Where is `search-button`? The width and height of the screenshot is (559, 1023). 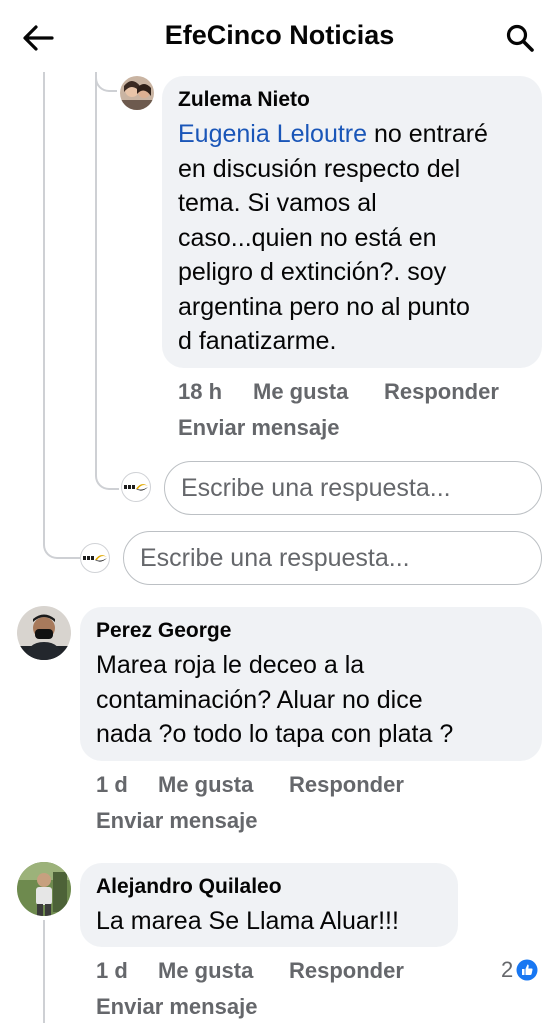 search-button is located at coordinates (520, 38).